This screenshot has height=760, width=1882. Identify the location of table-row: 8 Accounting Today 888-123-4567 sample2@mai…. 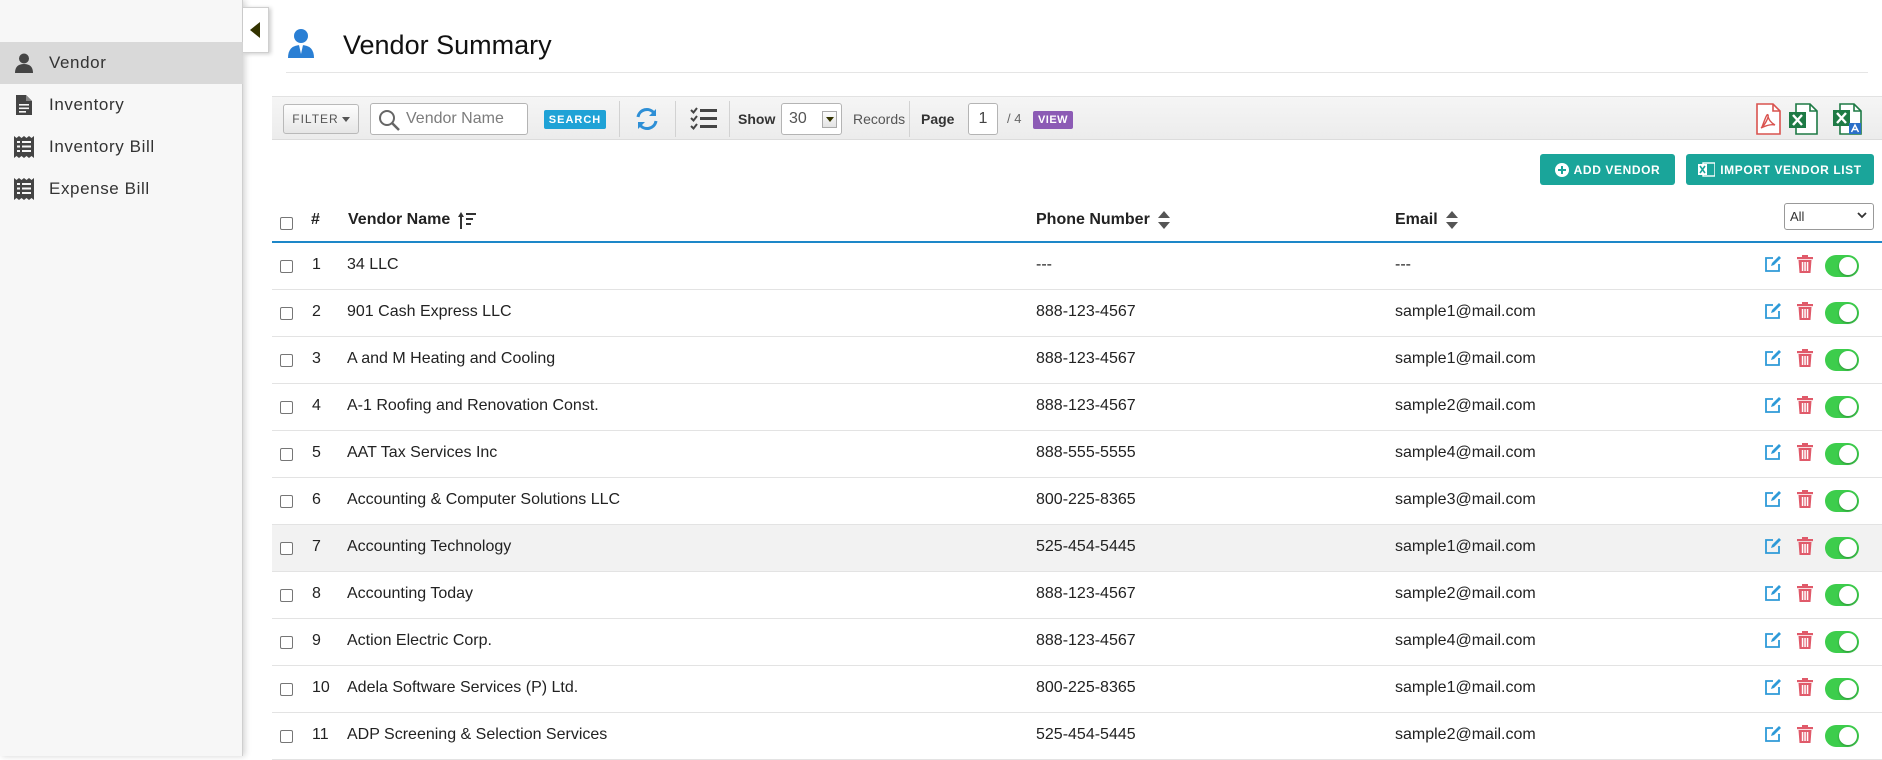
(1077, 595).